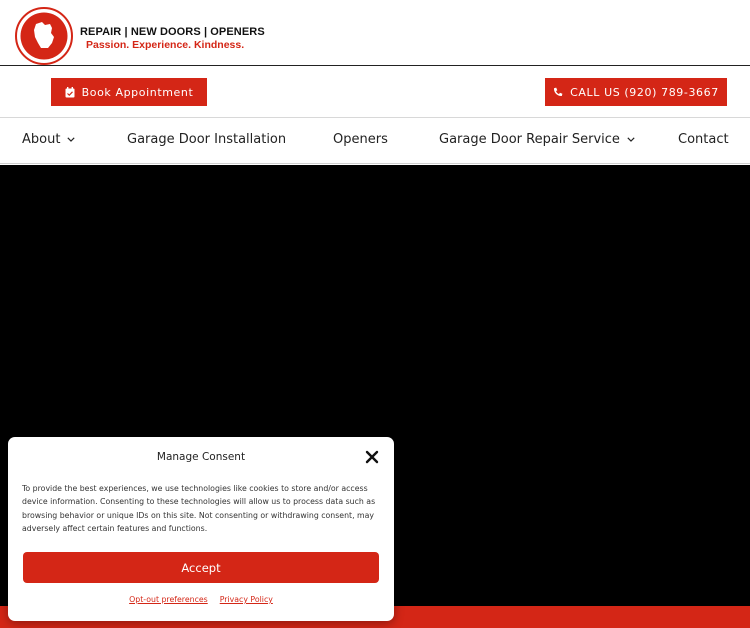 The width and height of the screenshot is (750, 628). What do you see at coordinates (644, 92) in the screenshot?
I see `call-us-label: CALL US (920) 789-3667` at bounding box center [644, 92].